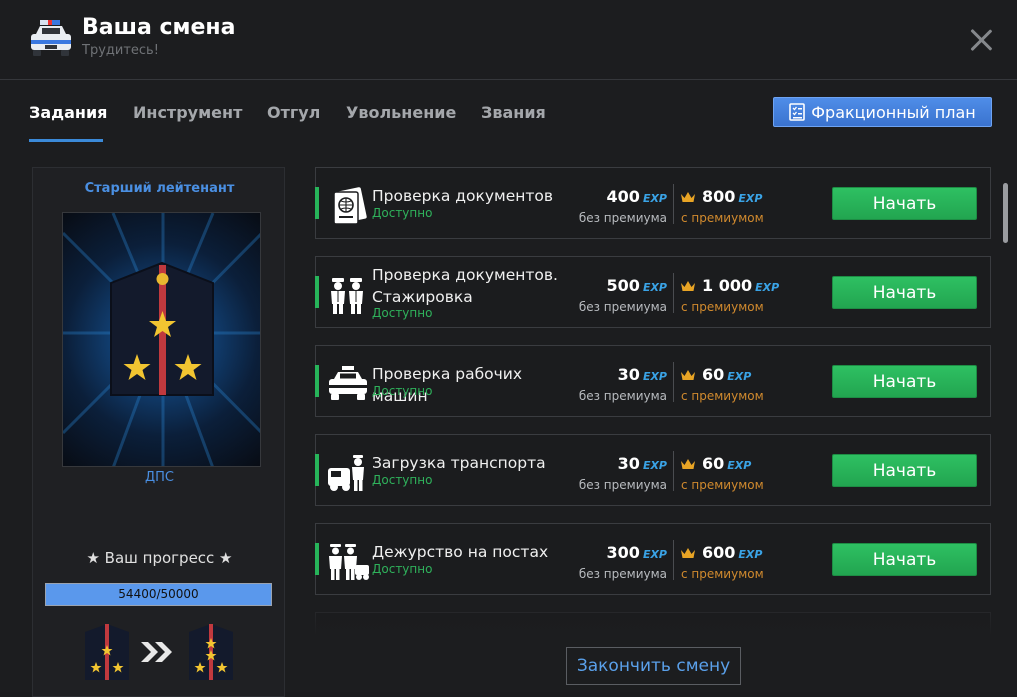 This screenshot has width=1017, height=697. What do you see at coordinates (653, 666) in the screenshot?
I see `finish-shift-button: Закончить смену` at bounding box center [653, 666].